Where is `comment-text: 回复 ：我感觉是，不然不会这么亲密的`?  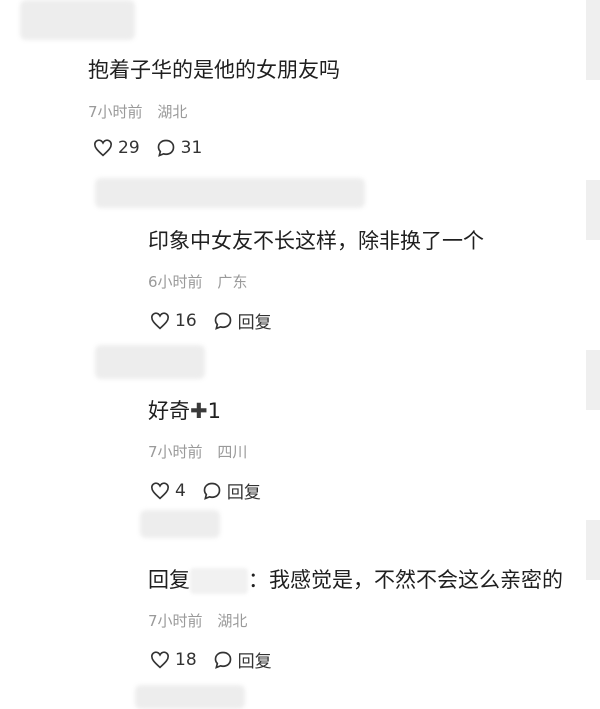 comment-text: 回复 ：我感觉是，不然不会这么亲密的 is located at coordinates (355, 580).